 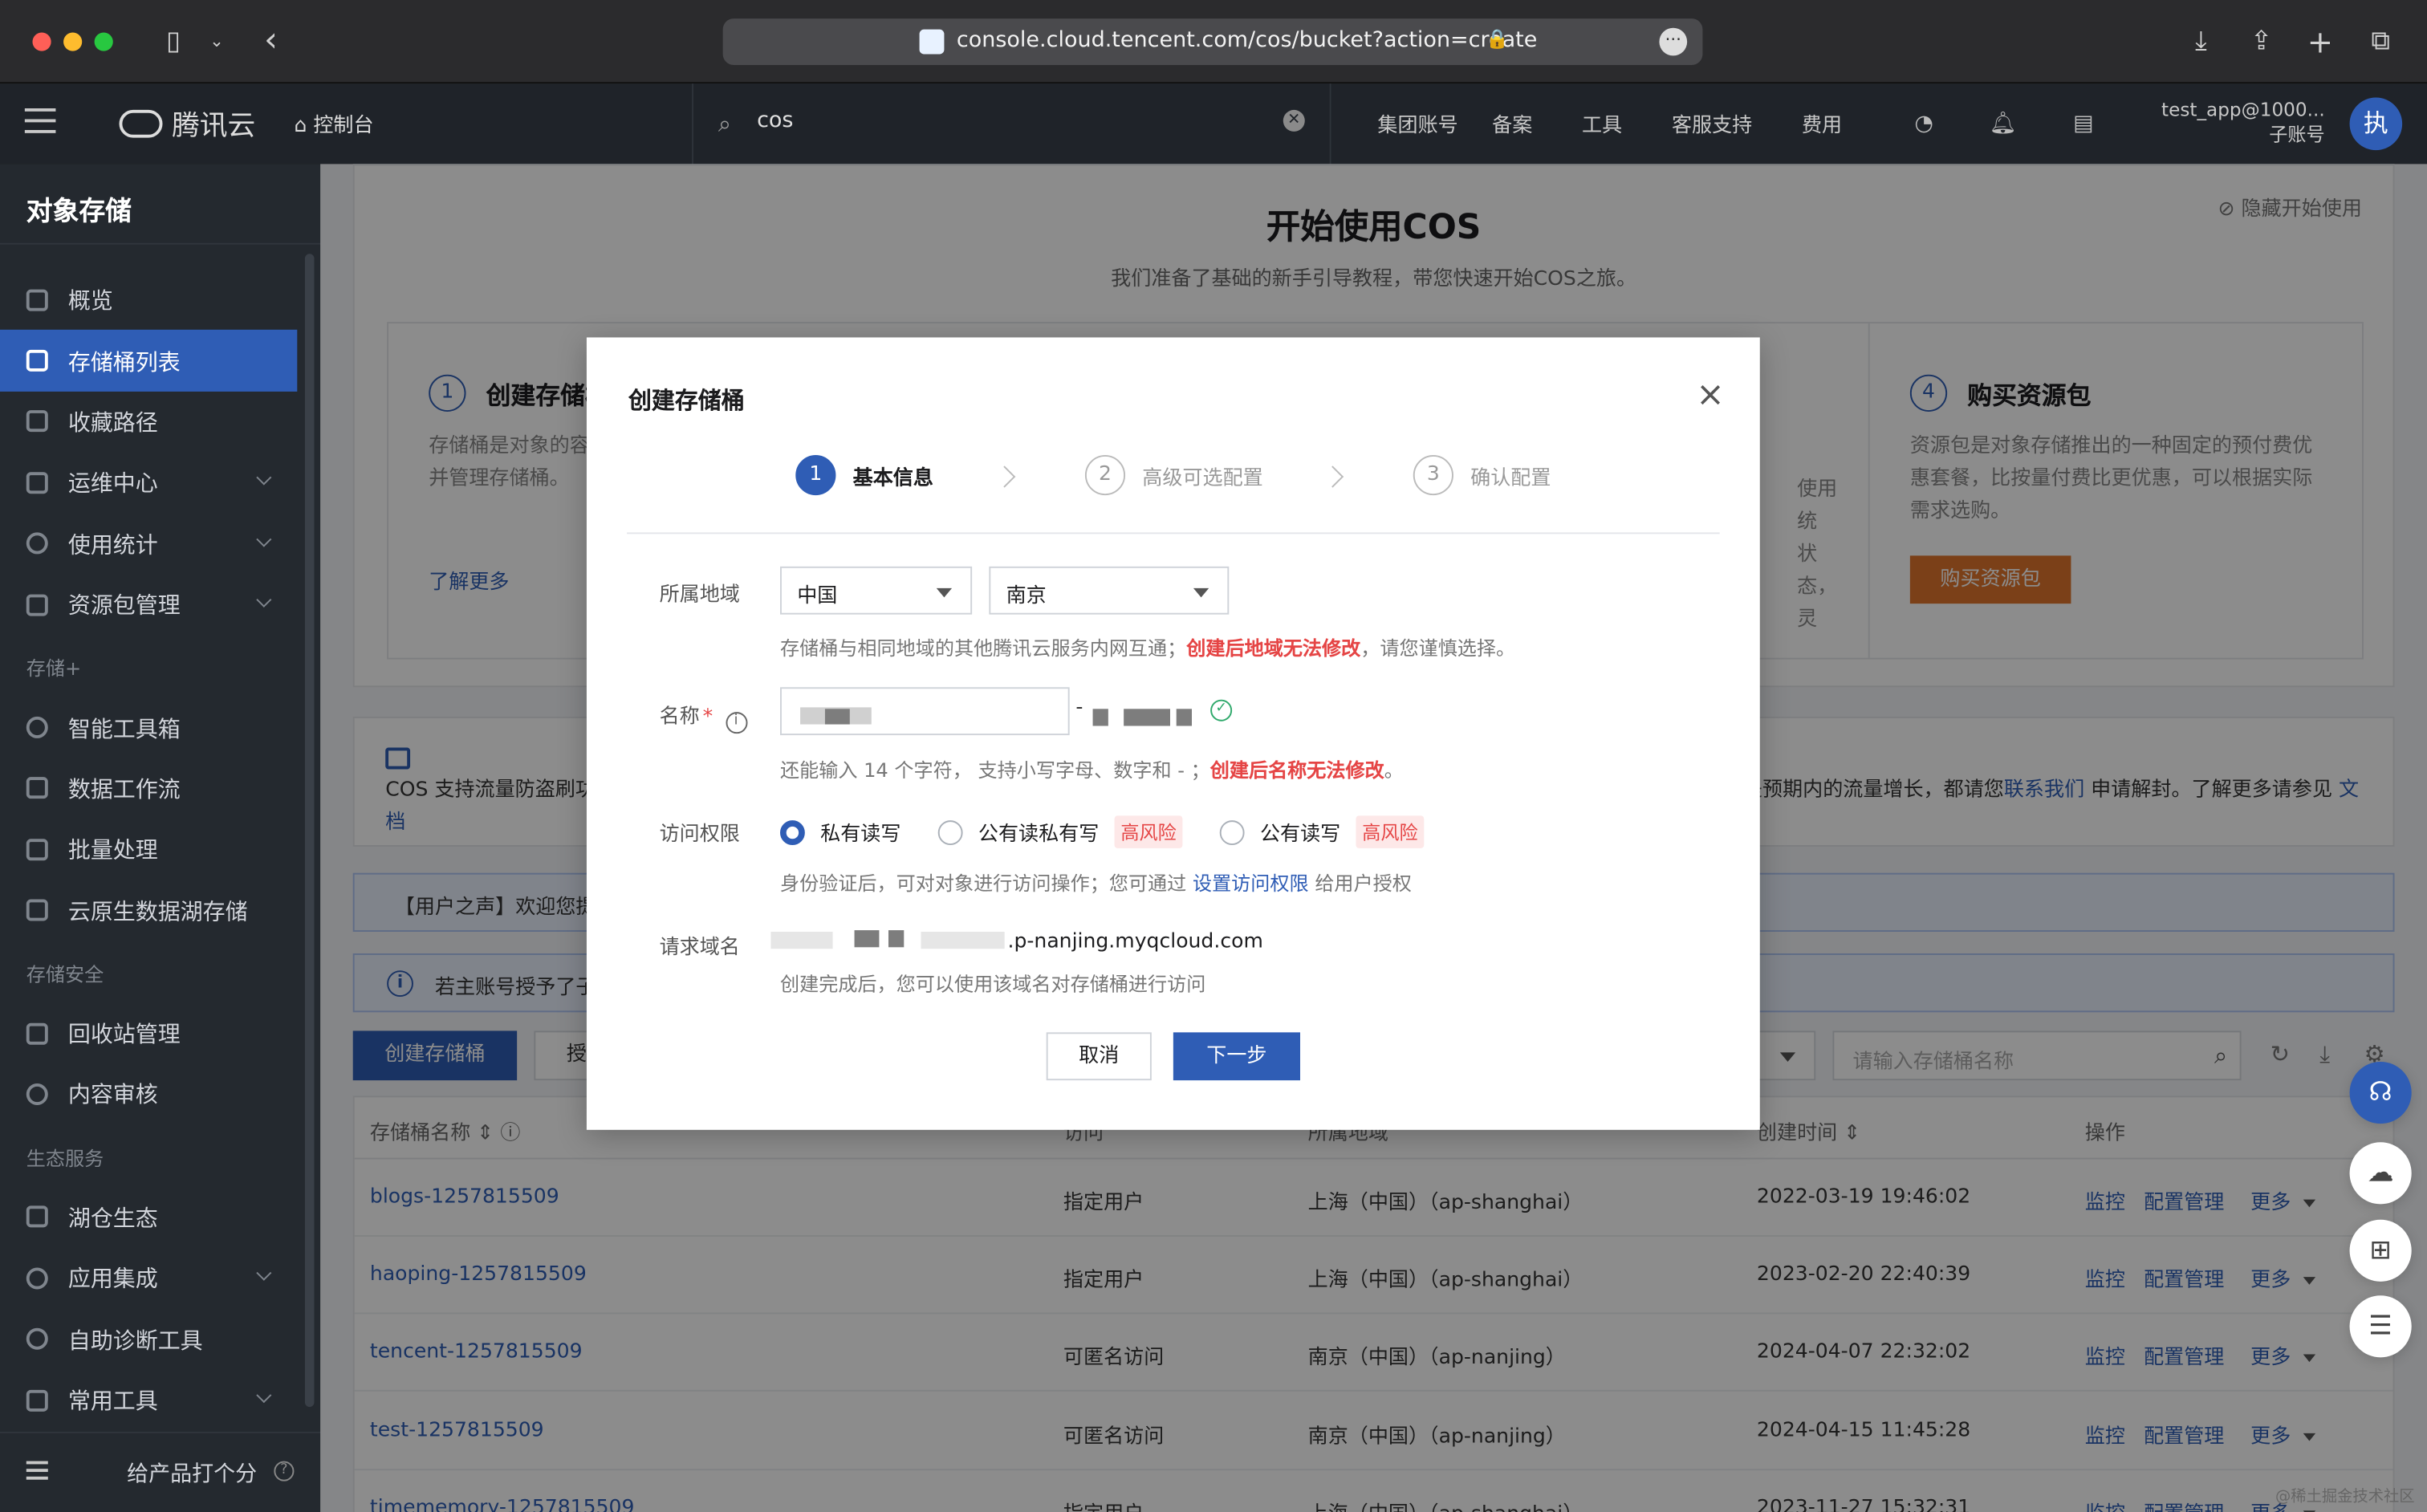 What do you see at coordinates (1498, 38) in the screenshot?
I see `lock-icon: 🔒` at bounding box center [1498, 38].